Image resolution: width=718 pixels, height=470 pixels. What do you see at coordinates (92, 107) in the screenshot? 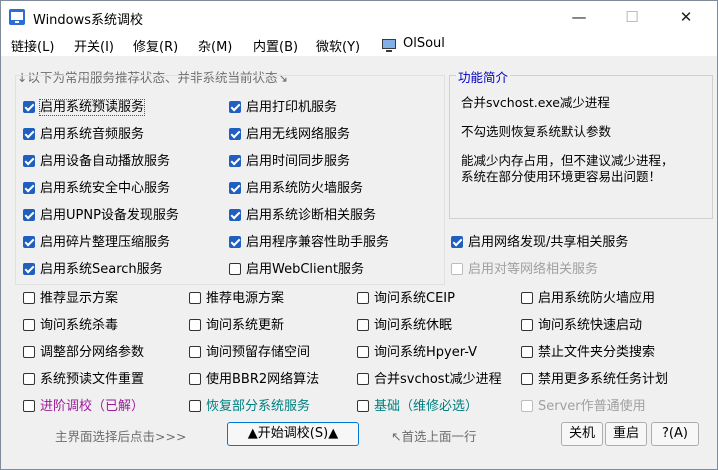
I see `option-label: 启用系统预读服务` at bounding box center [92, 107].